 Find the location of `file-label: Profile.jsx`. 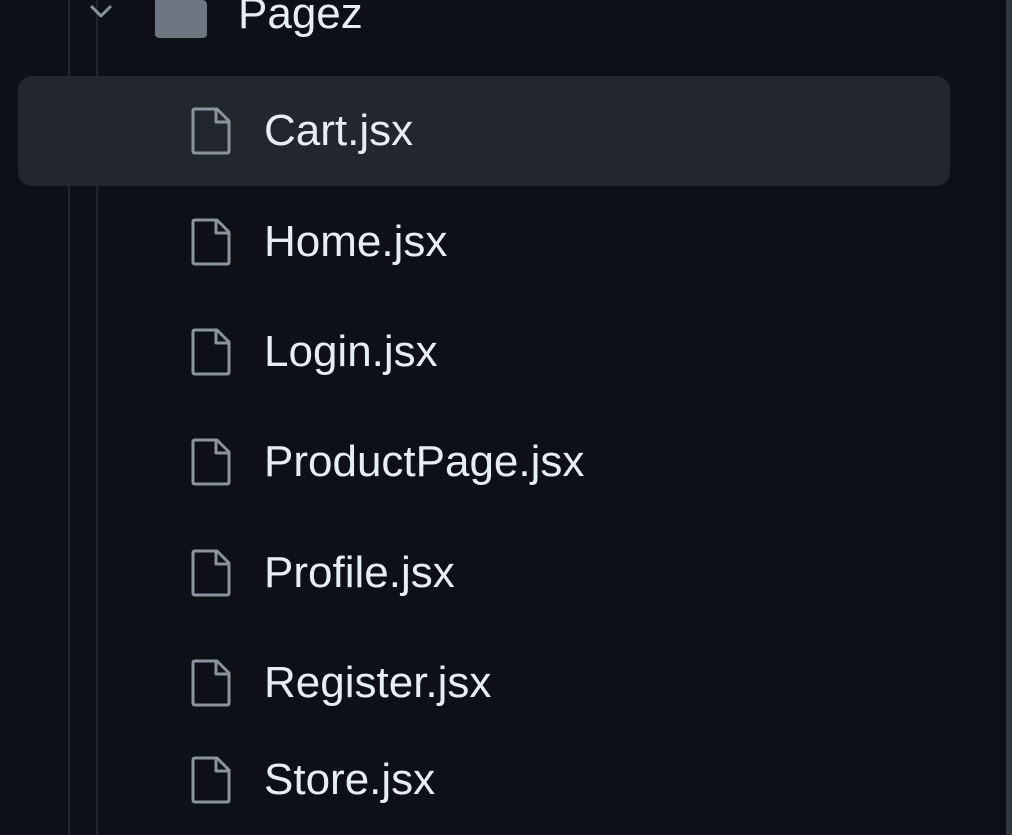

file-label: Profile.jsx is located at coordinates (359, 572).